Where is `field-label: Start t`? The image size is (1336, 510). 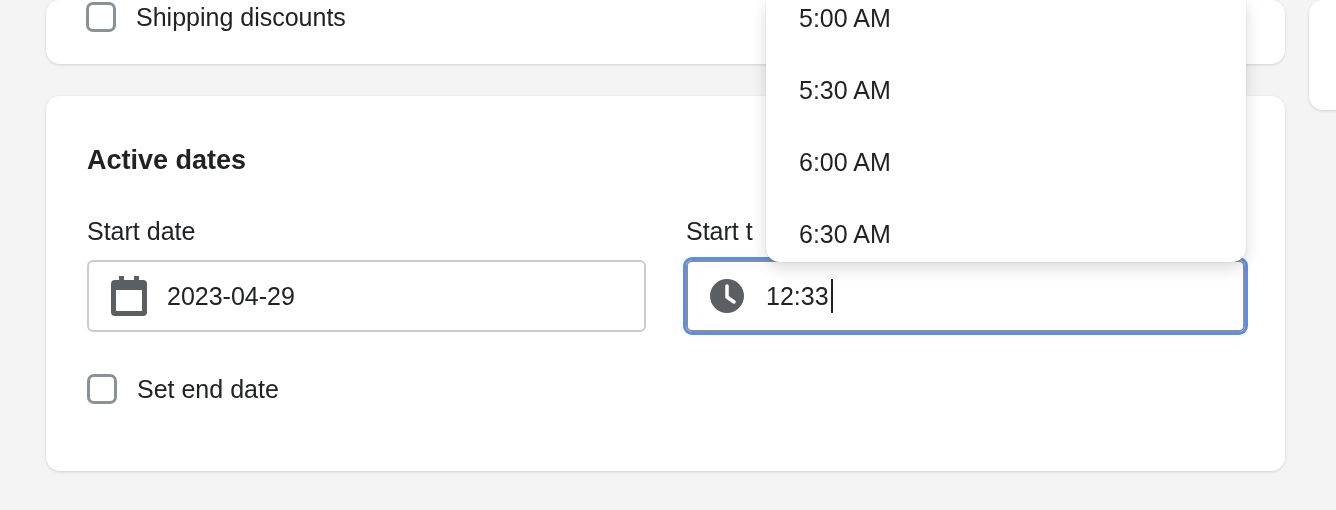 field-label: Start t is located at coordinates (719, 231).